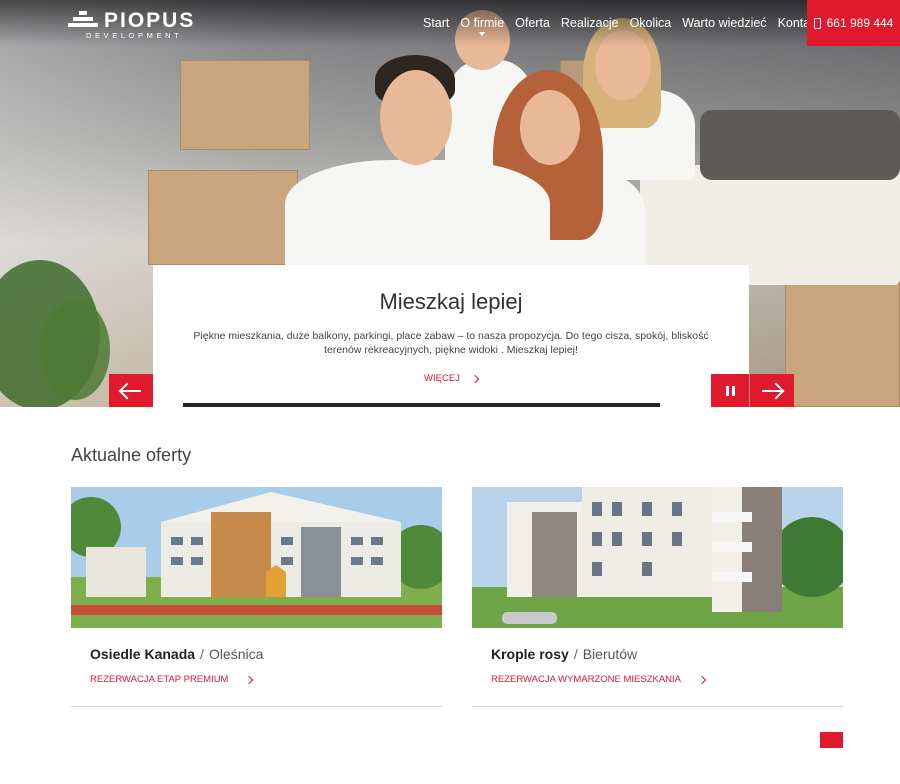 The image size is (900, 784). Describe the element at coordinates (724, 23) in the screenshot. I see `nav-item-warto-wiedziec: Warto wiedzieć` at that location.